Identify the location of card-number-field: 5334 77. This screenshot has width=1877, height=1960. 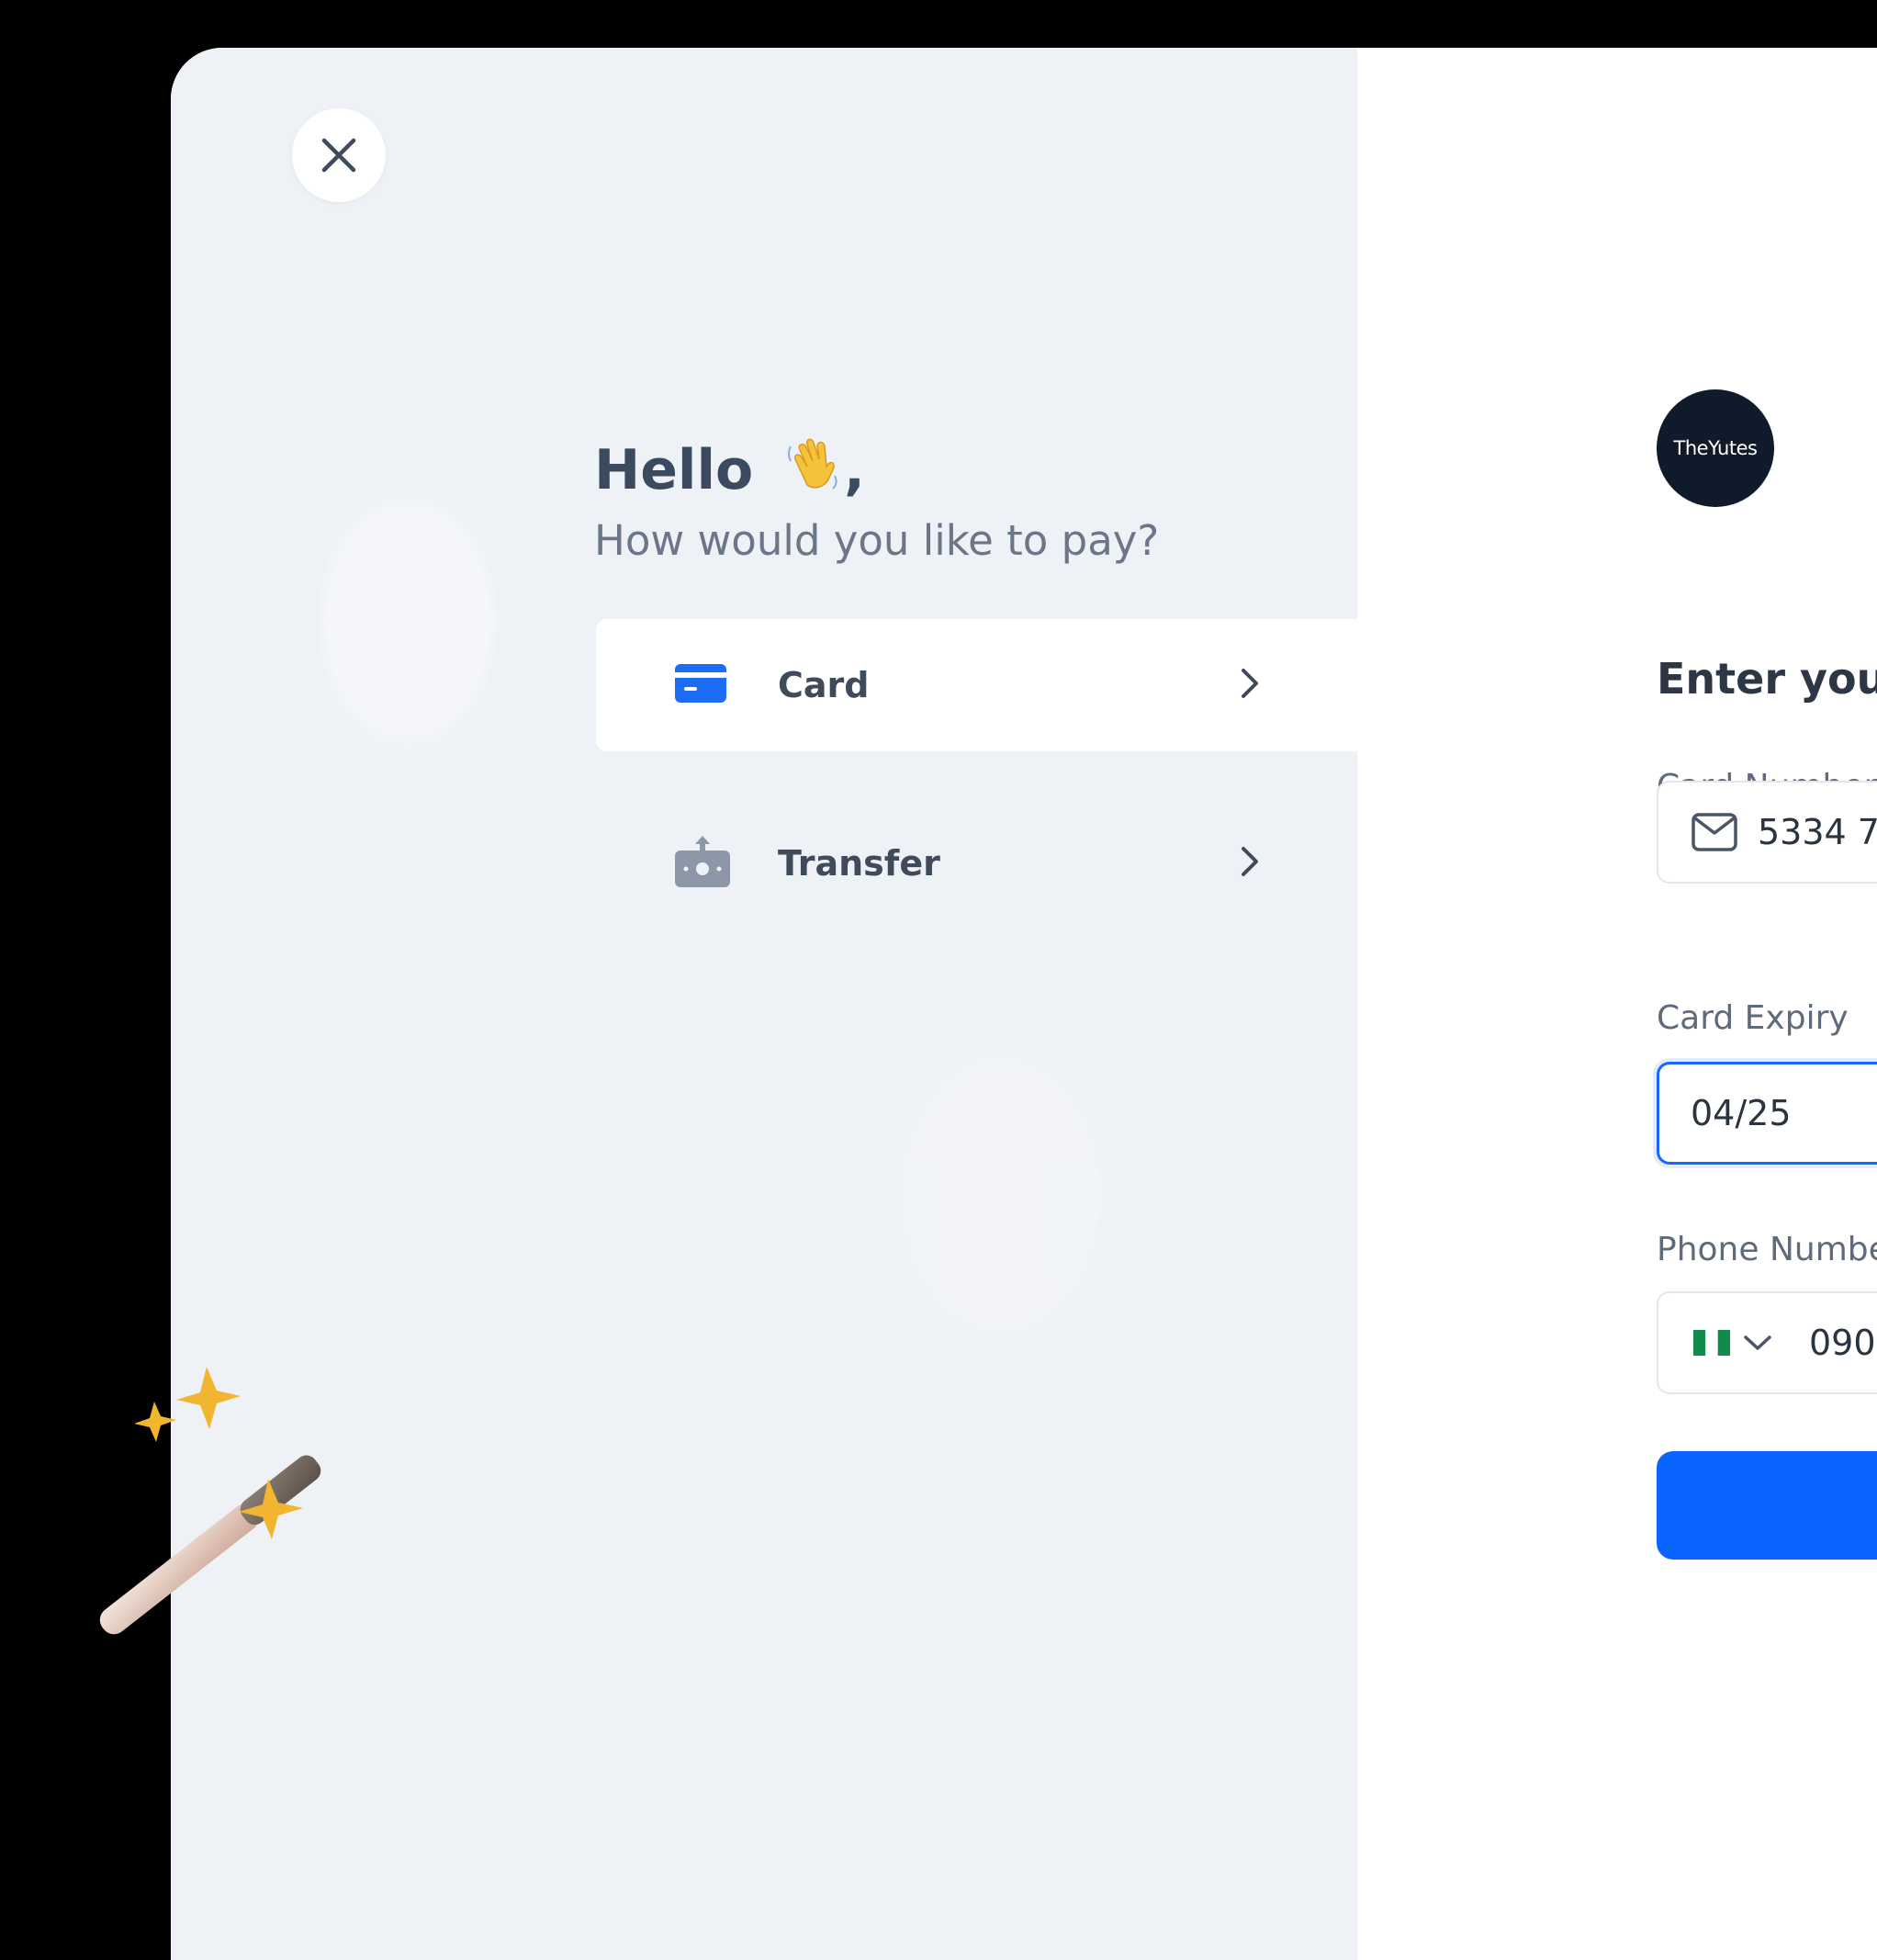
(1767, 832).